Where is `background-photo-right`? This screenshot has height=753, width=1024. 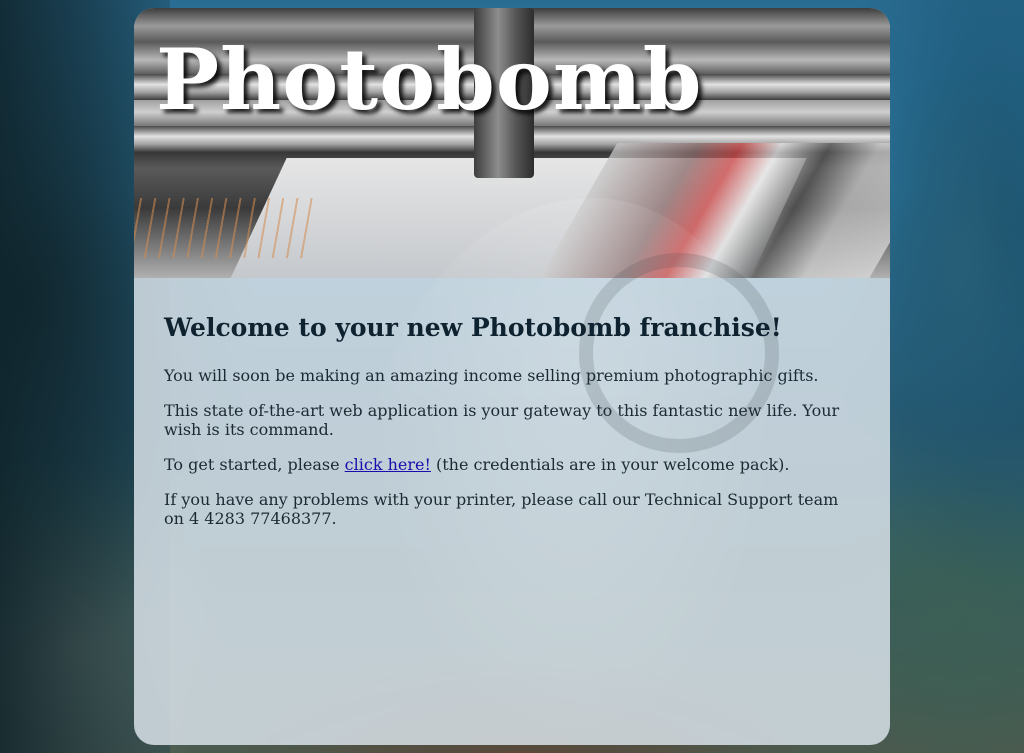 background-photo-right is located at coordinates (949, 340).